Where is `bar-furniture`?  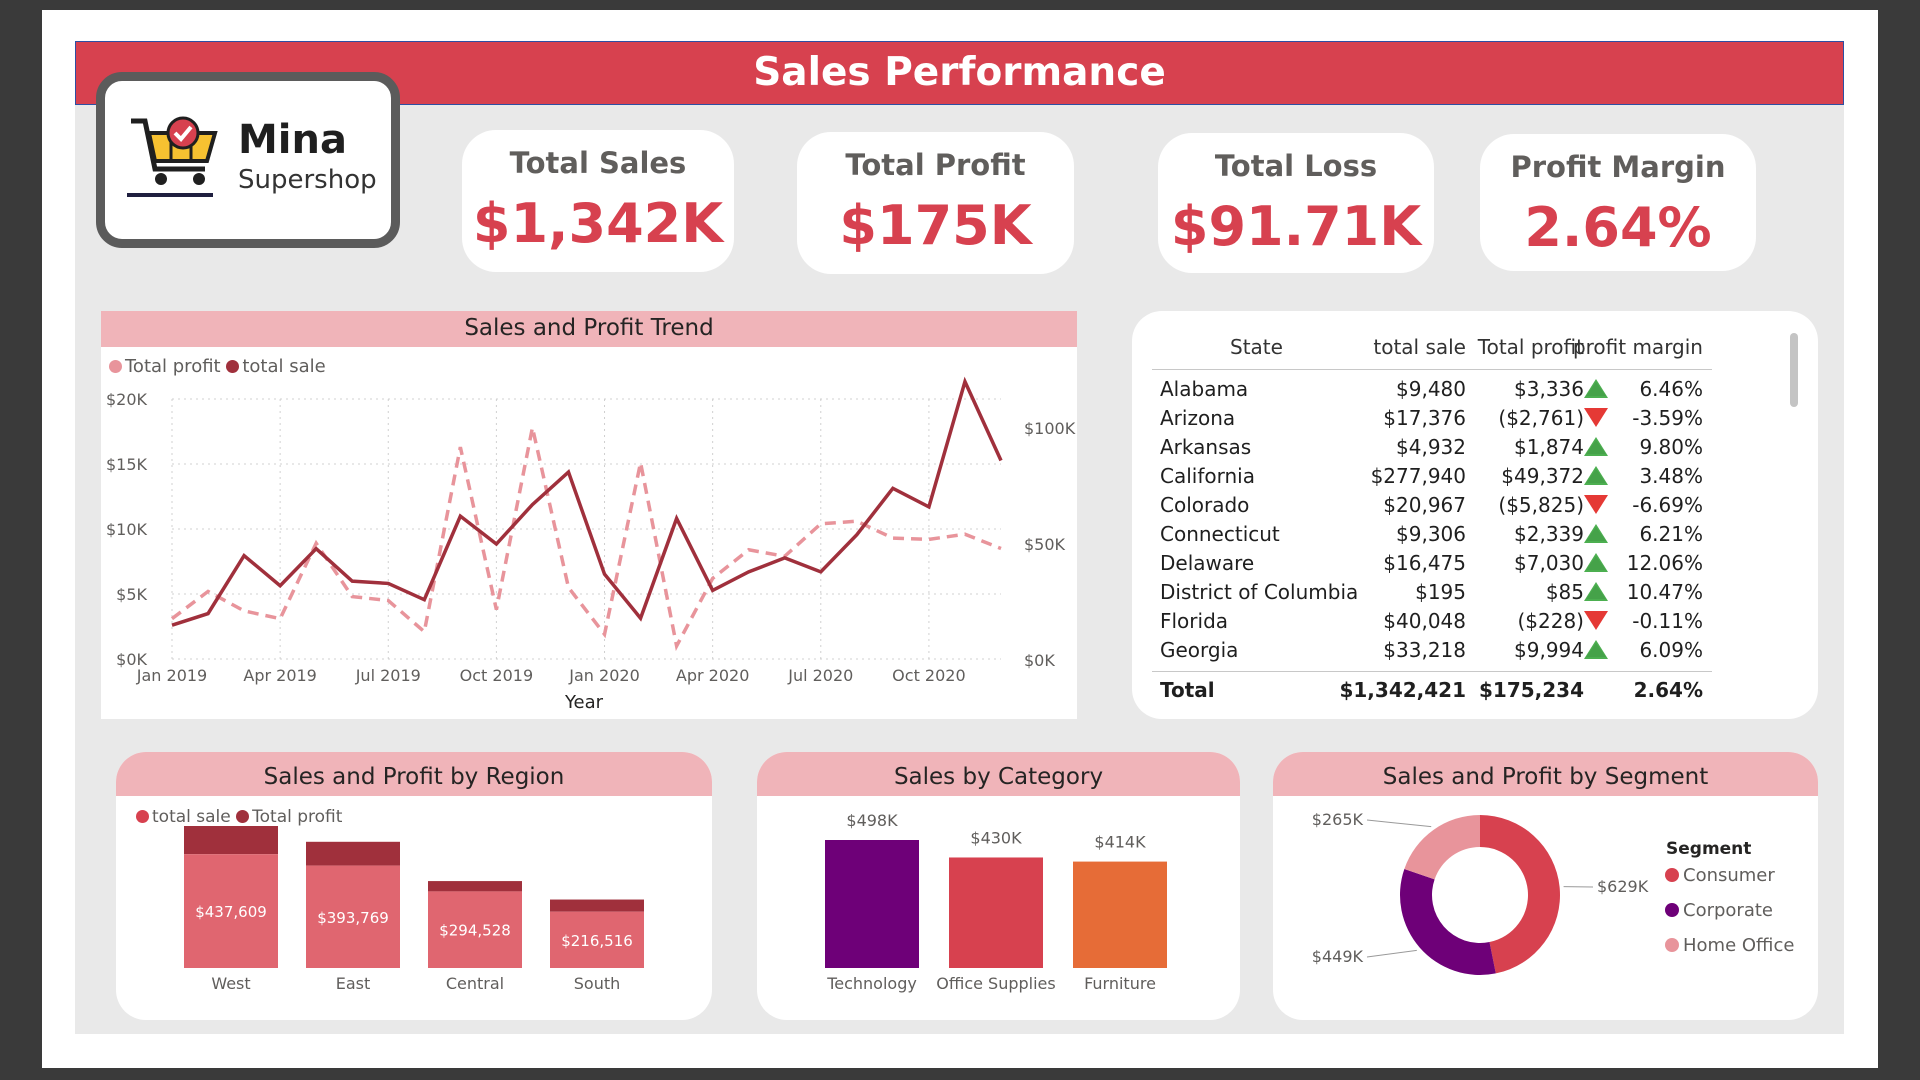 bar-furniture is located at coordinates (1120, 914).